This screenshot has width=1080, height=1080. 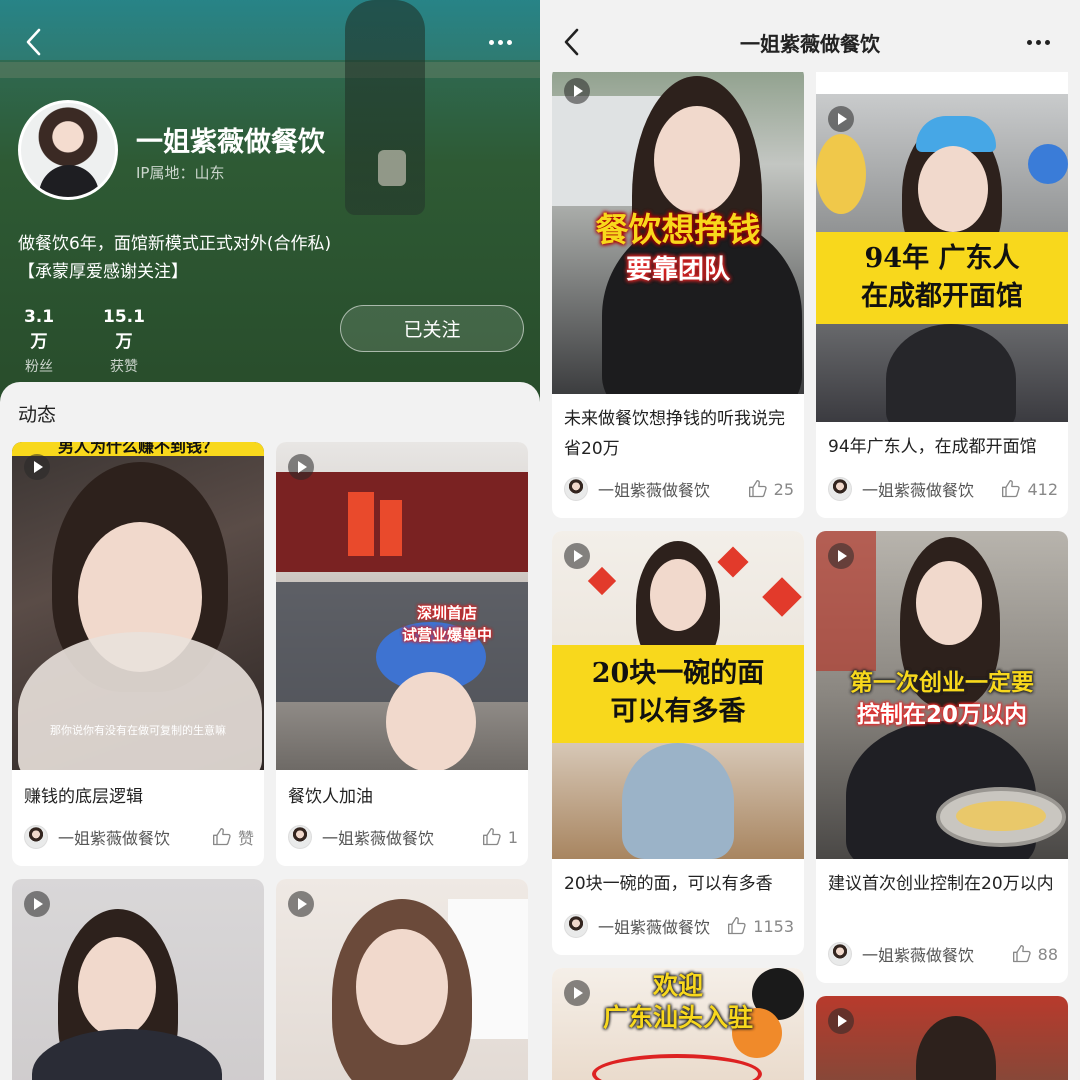 What do you see at coordinates (941, 715) in the screenshot?
I see `caption-line: 控制在20万以内` at bounding box center [941, 715].